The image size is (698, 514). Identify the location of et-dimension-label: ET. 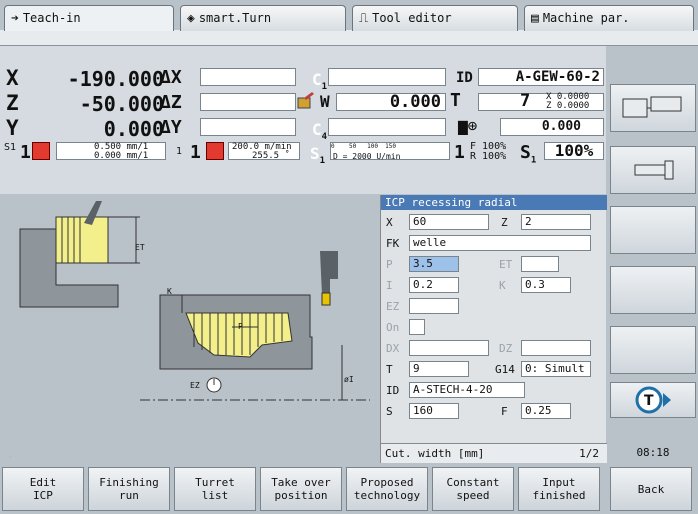
(140, 247).